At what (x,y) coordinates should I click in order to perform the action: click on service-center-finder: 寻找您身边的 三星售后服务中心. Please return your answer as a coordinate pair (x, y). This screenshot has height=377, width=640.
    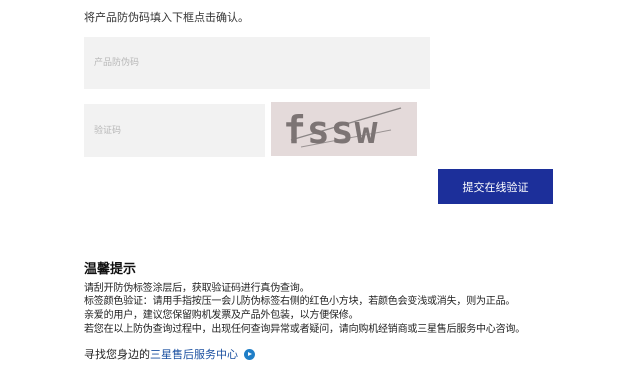
    Looking at the image, I should click on (169, 354).